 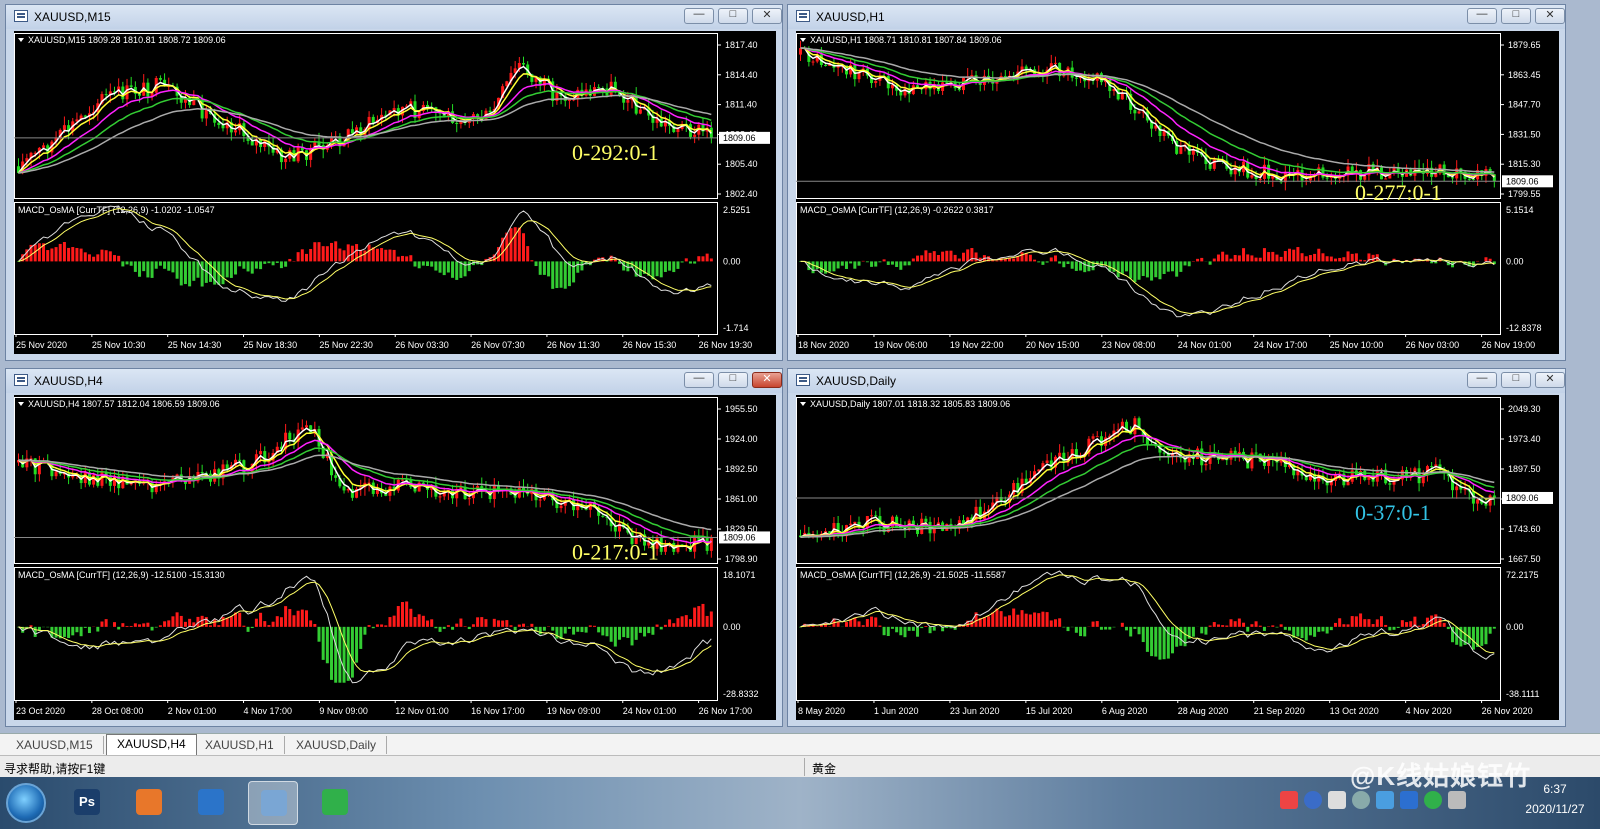 I want to click on close-icon: ✕, so click(x=1550, y=379).